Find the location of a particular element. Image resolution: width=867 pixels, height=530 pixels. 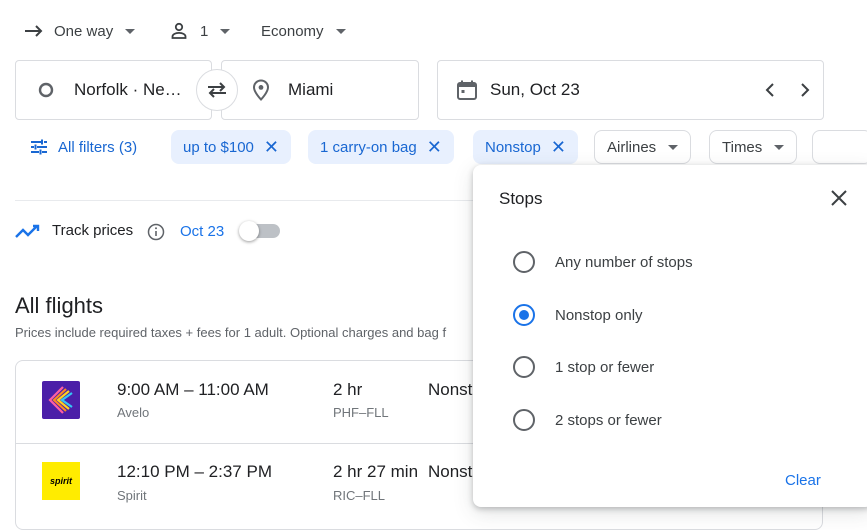

track-date: Oct 23 is located at coordinates (202, 231).